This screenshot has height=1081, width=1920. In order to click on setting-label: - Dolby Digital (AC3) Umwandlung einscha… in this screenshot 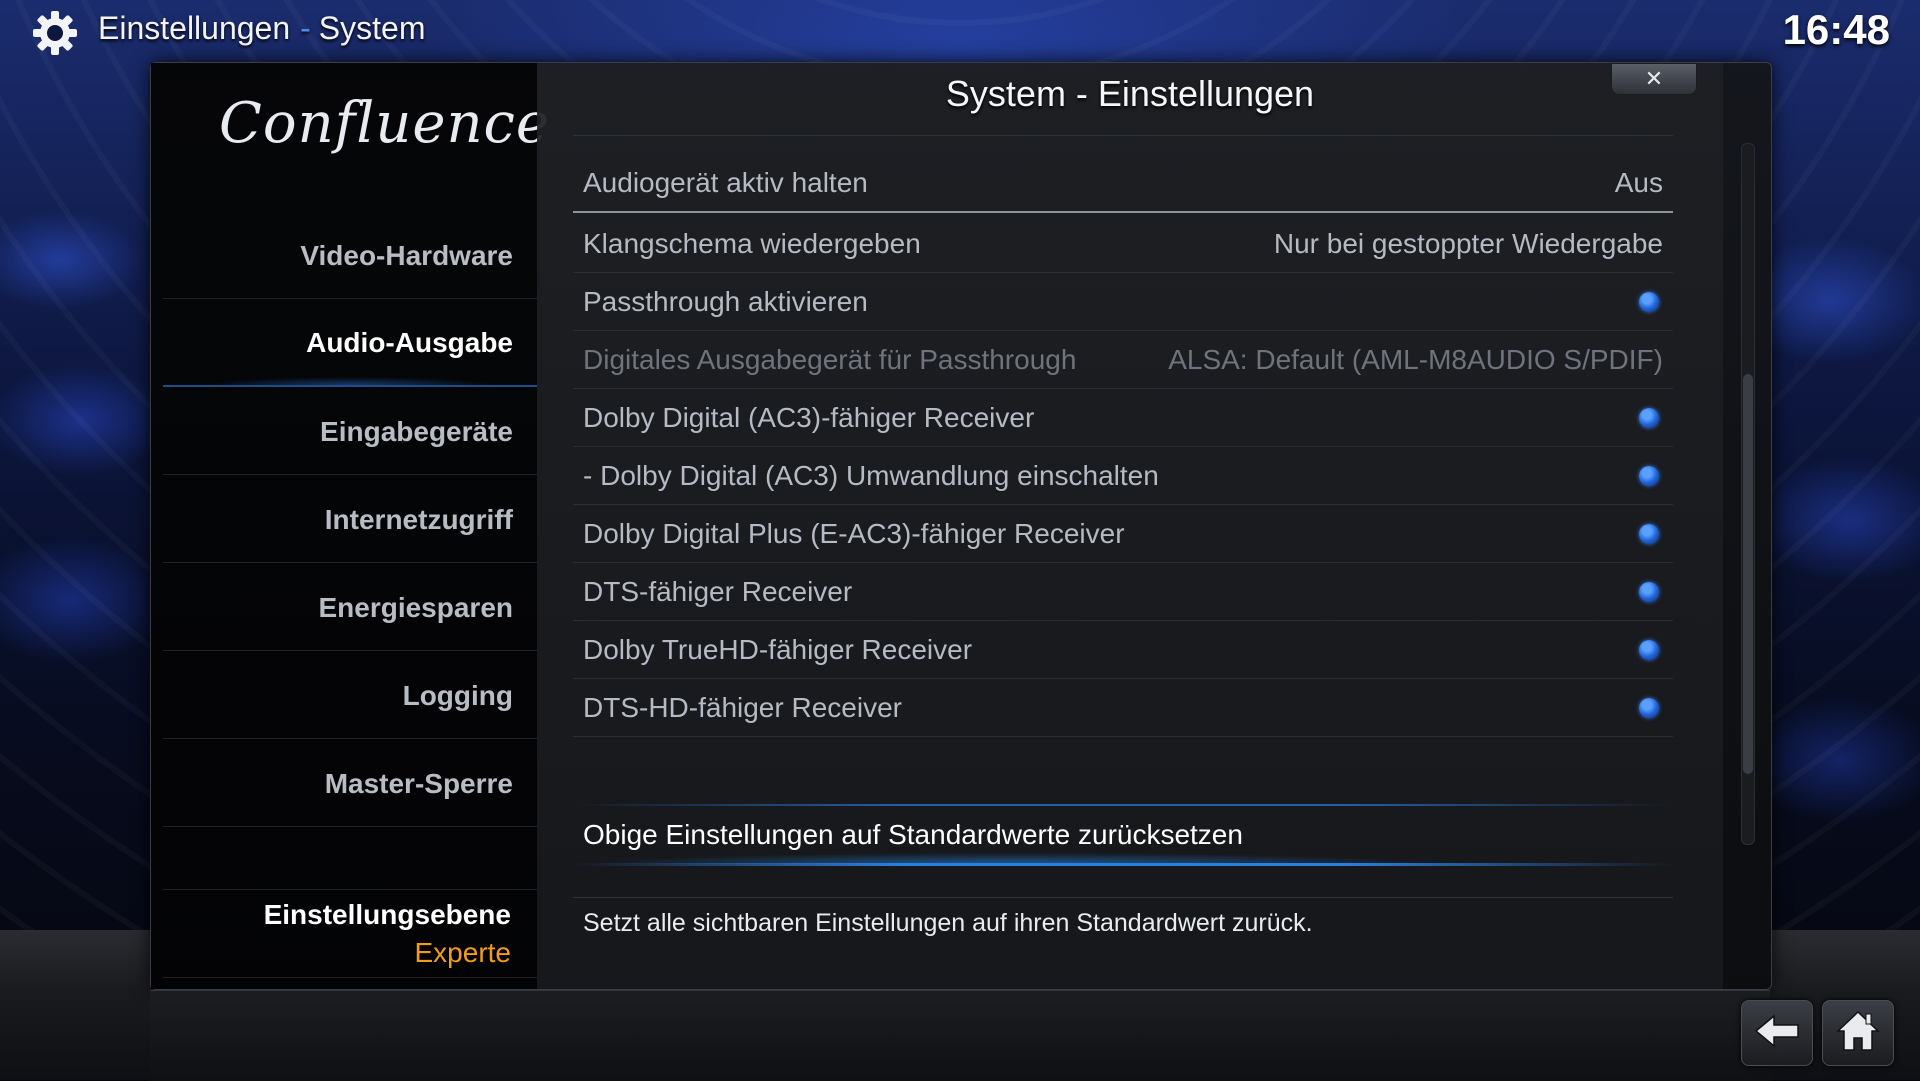, I will do `click(871, 475)`.